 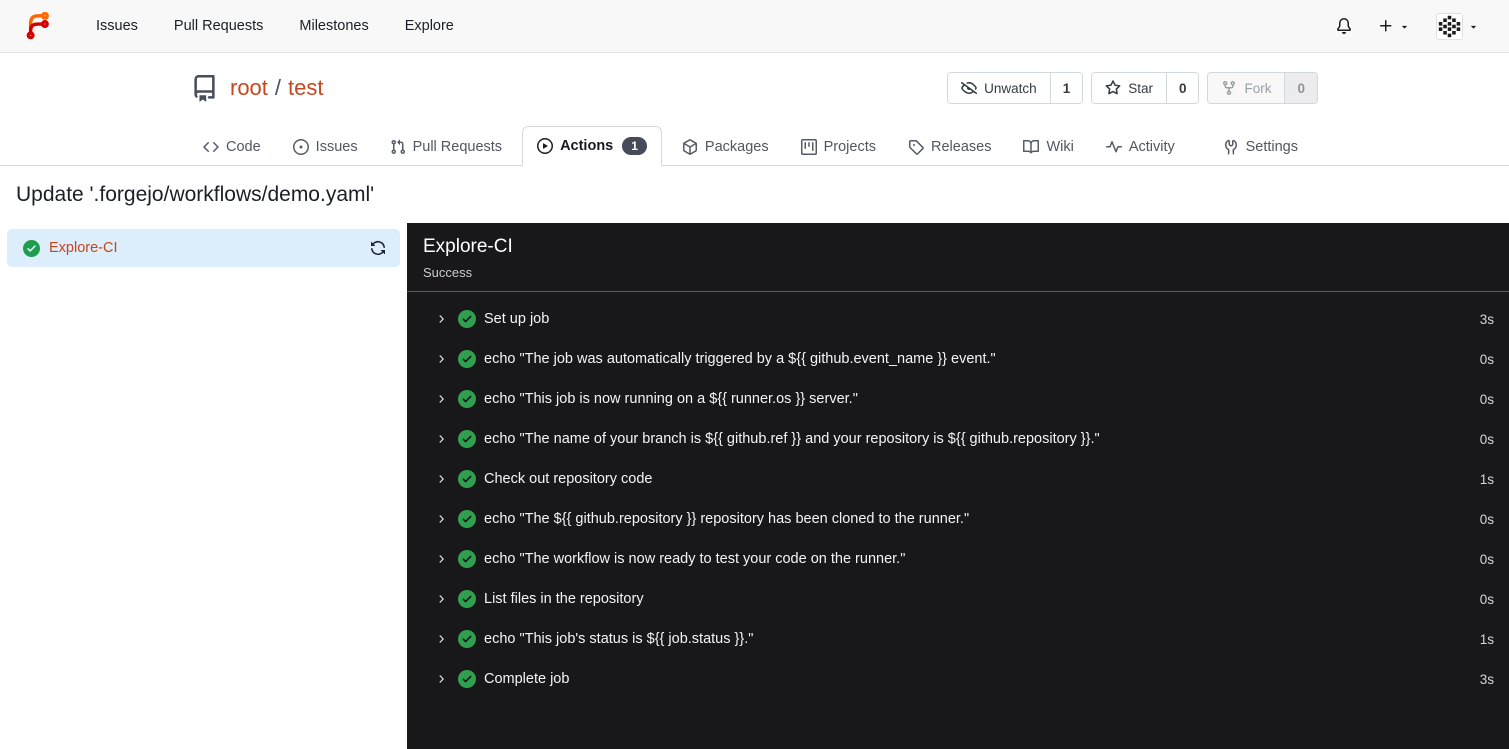 What do you see at coordinates (117, 26) in the screenshot?
I see `nav-issues: Issues` at bounding box center [117, 26].